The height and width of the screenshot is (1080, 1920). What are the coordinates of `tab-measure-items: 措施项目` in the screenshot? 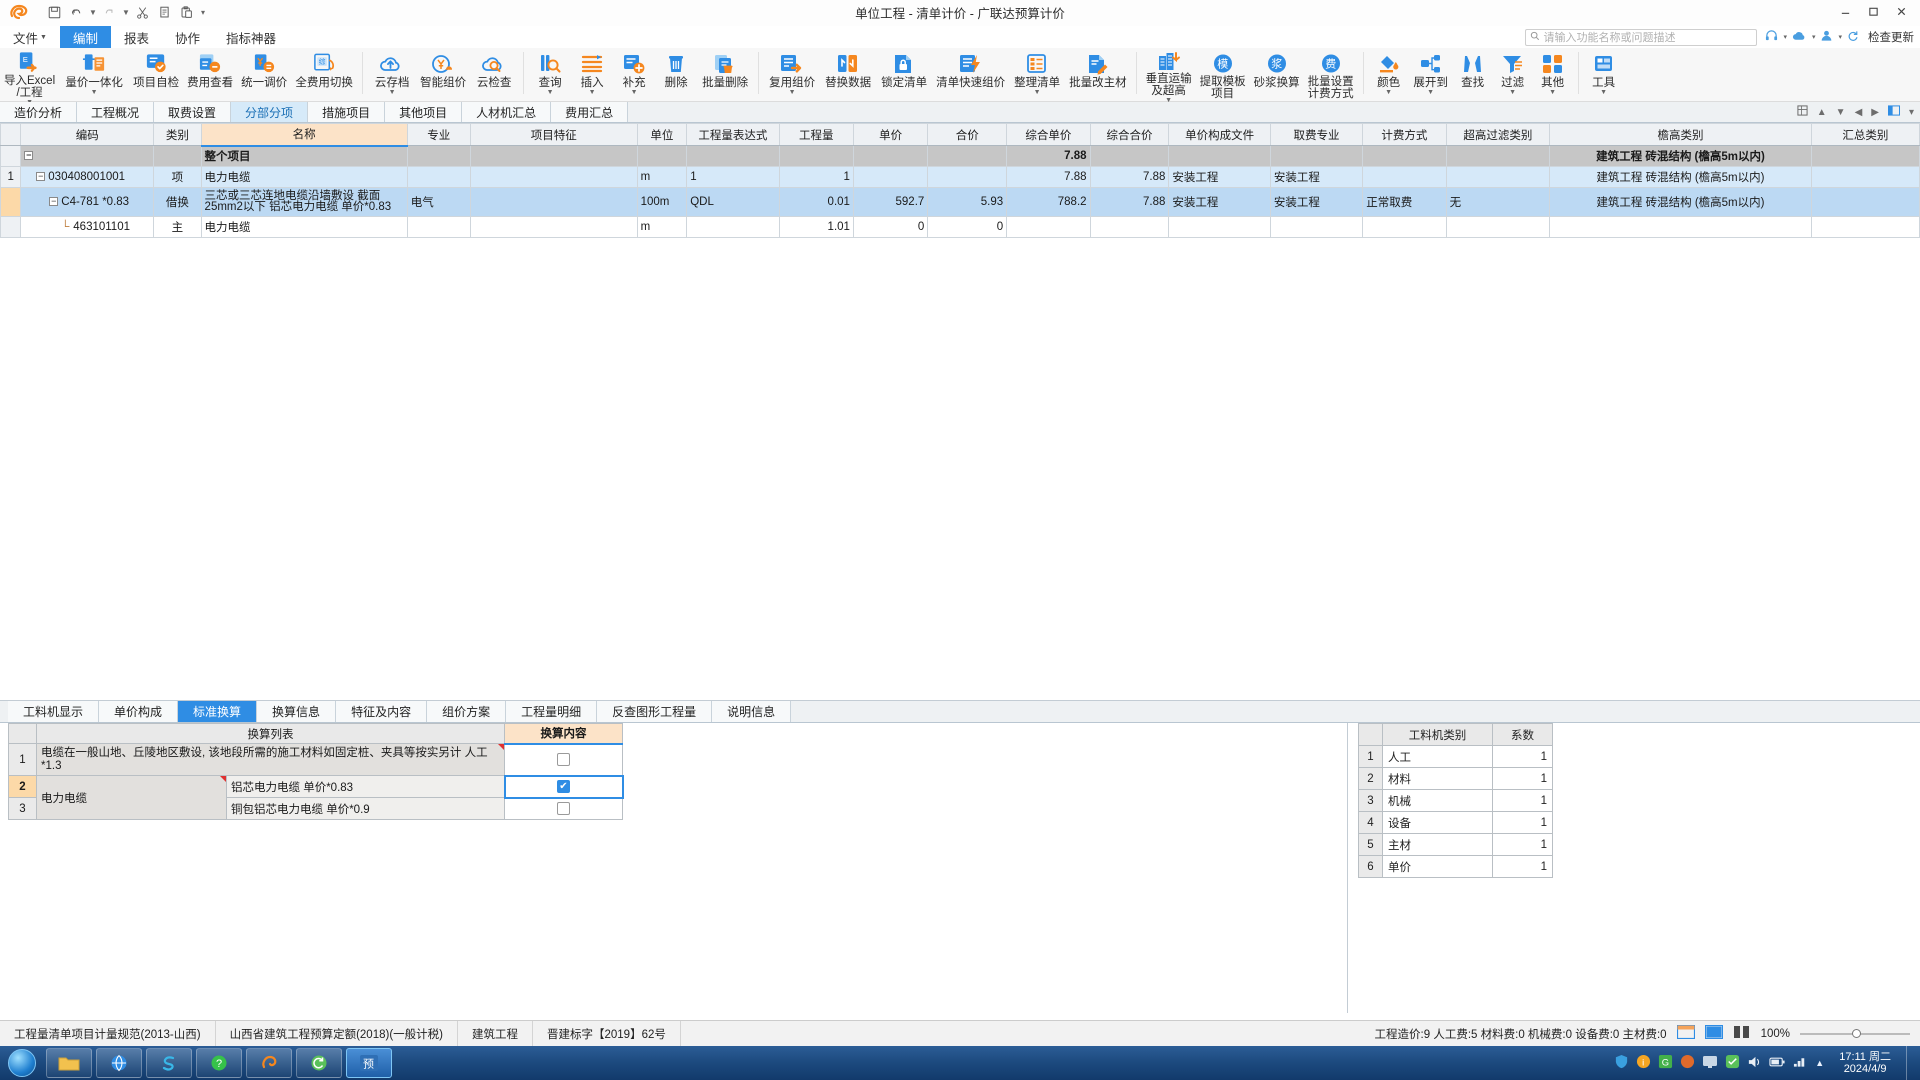 It's located at (347, 112).